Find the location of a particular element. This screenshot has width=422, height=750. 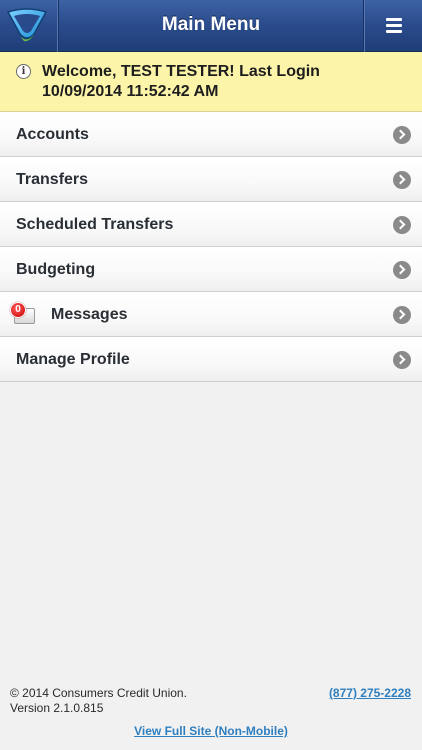

menu-item-manage-profile: Manage Profile is located at coordinates (211, 359).